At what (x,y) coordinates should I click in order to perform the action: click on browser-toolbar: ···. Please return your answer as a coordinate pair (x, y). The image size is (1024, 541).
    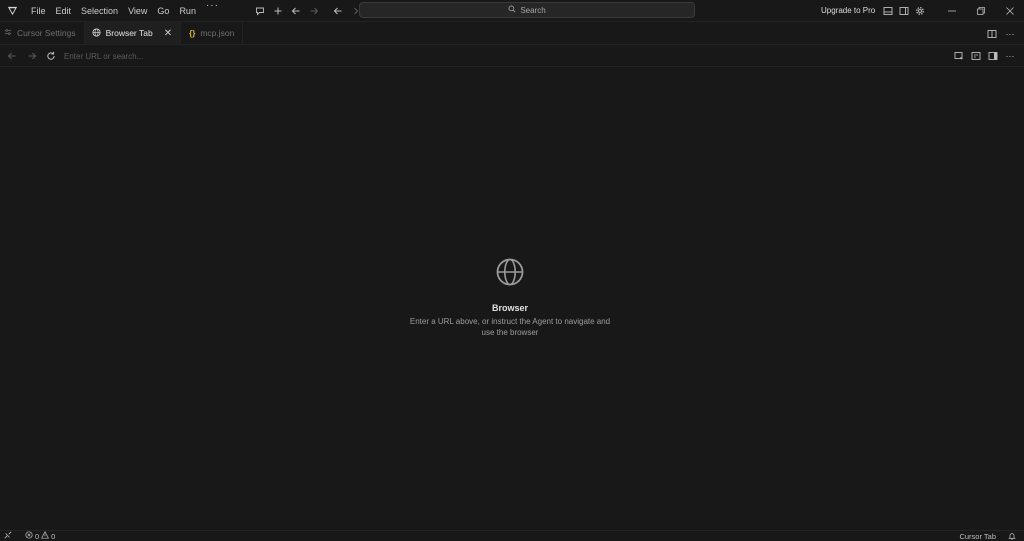
    Looking at the image, I should click on (512, 56).